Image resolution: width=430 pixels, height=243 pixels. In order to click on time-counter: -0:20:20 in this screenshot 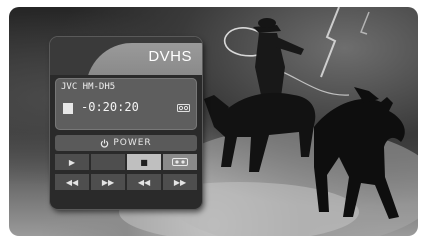, I will do `click(110, 107)`.